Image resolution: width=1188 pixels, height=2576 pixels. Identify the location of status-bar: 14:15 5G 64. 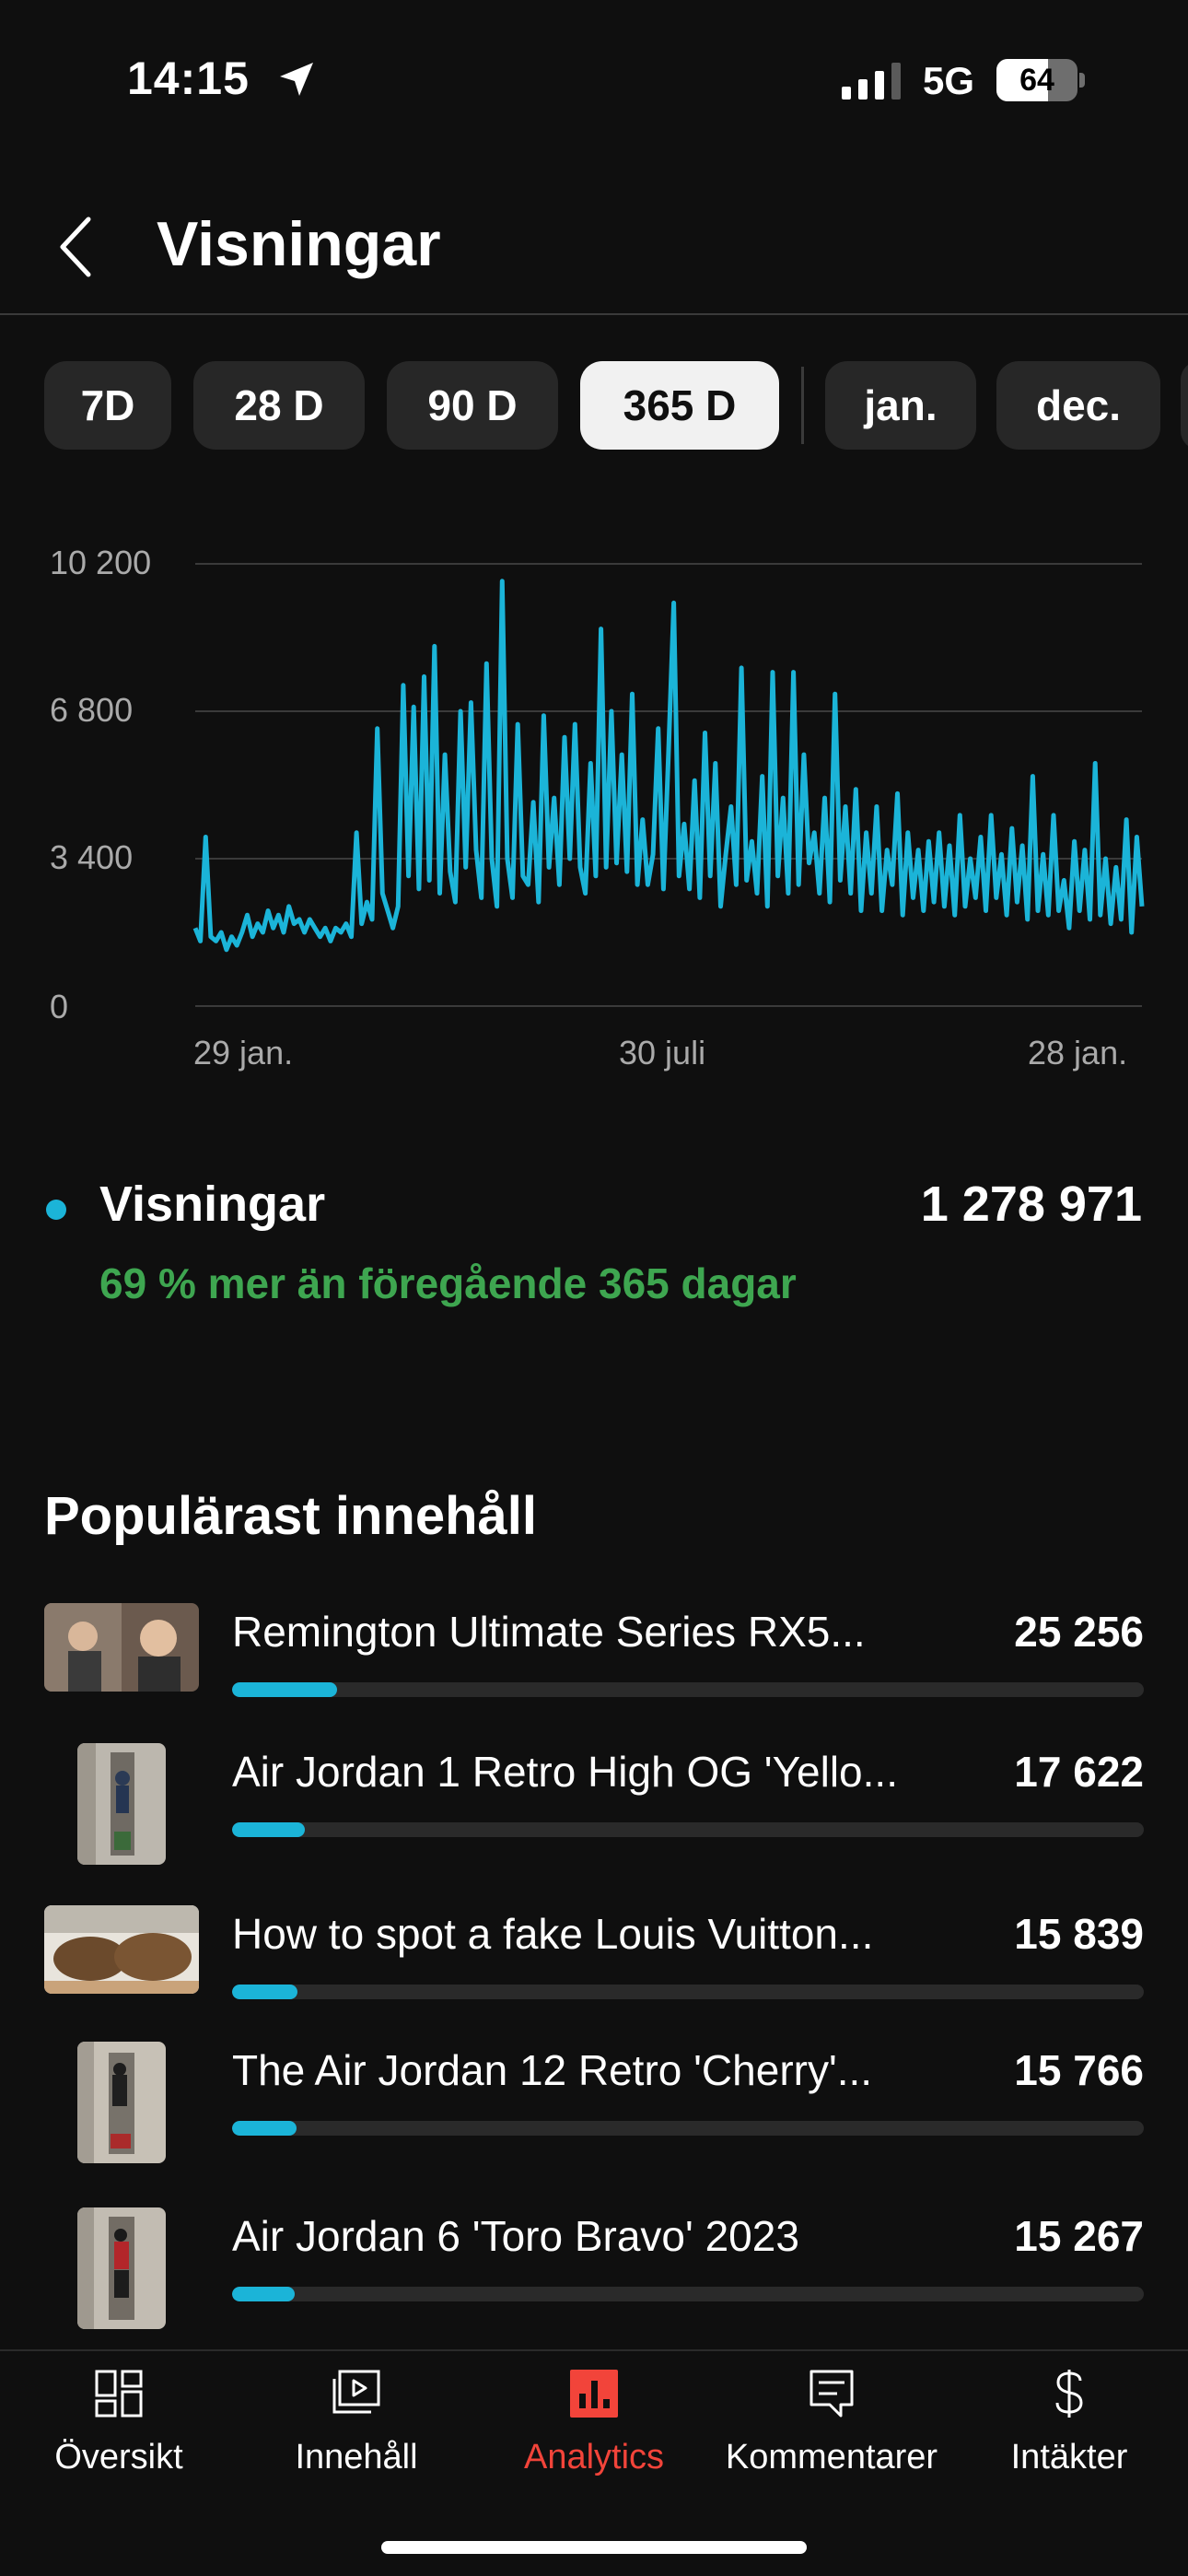
(594, 78).